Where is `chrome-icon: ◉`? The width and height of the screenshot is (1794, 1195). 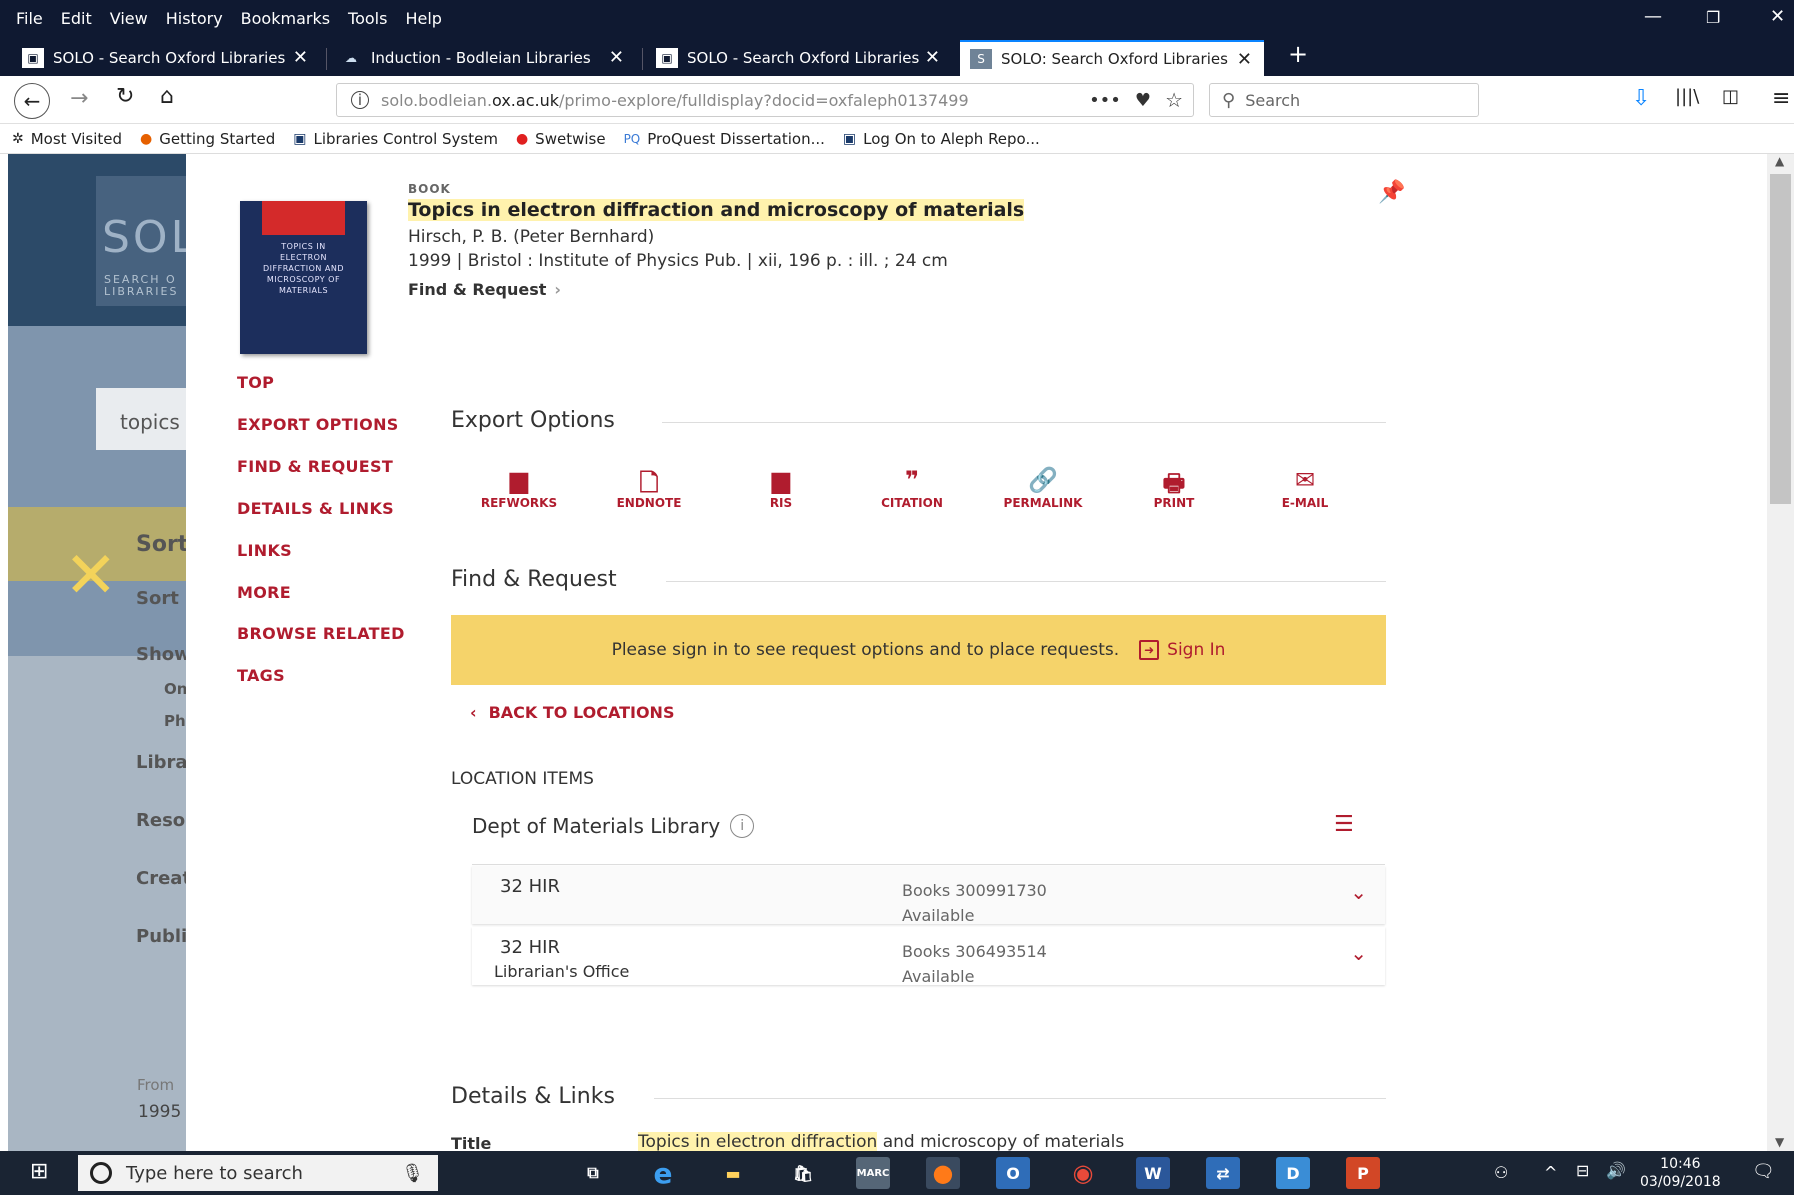 chrome-icon: ◉ is located at coordinates (1083, 1173).